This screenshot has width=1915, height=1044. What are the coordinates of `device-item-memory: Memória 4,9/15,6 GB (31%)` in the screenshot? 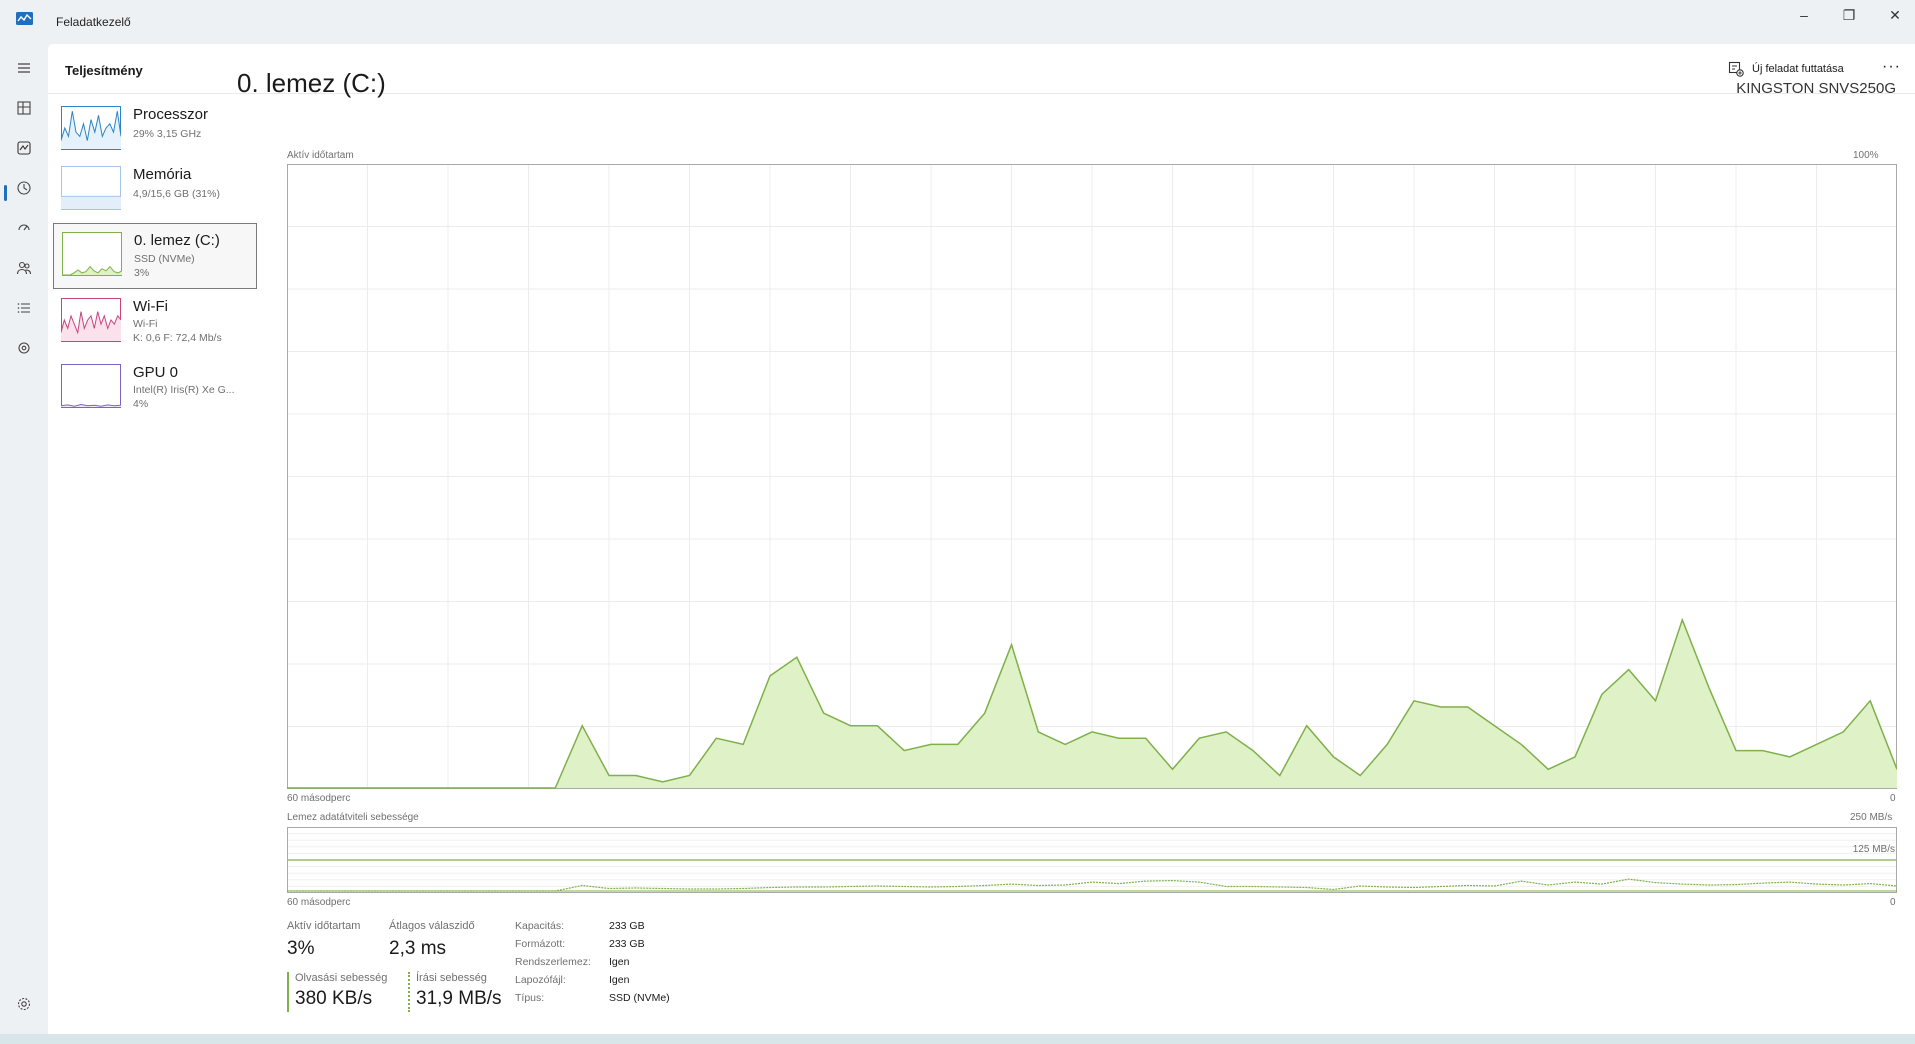 It's located at (155, 191).